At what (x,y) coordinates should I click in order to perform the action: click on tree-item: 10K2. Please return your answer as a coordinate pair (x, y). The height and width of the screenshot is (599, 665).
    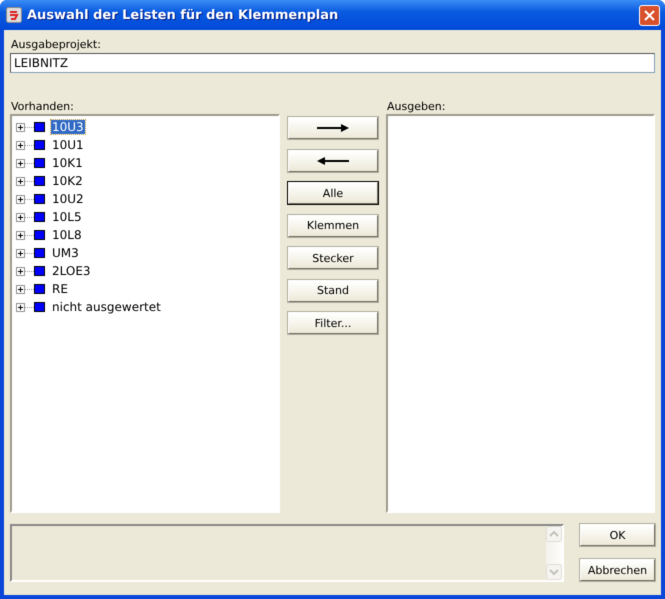
    Looking at the image, I should click on (67, 181).